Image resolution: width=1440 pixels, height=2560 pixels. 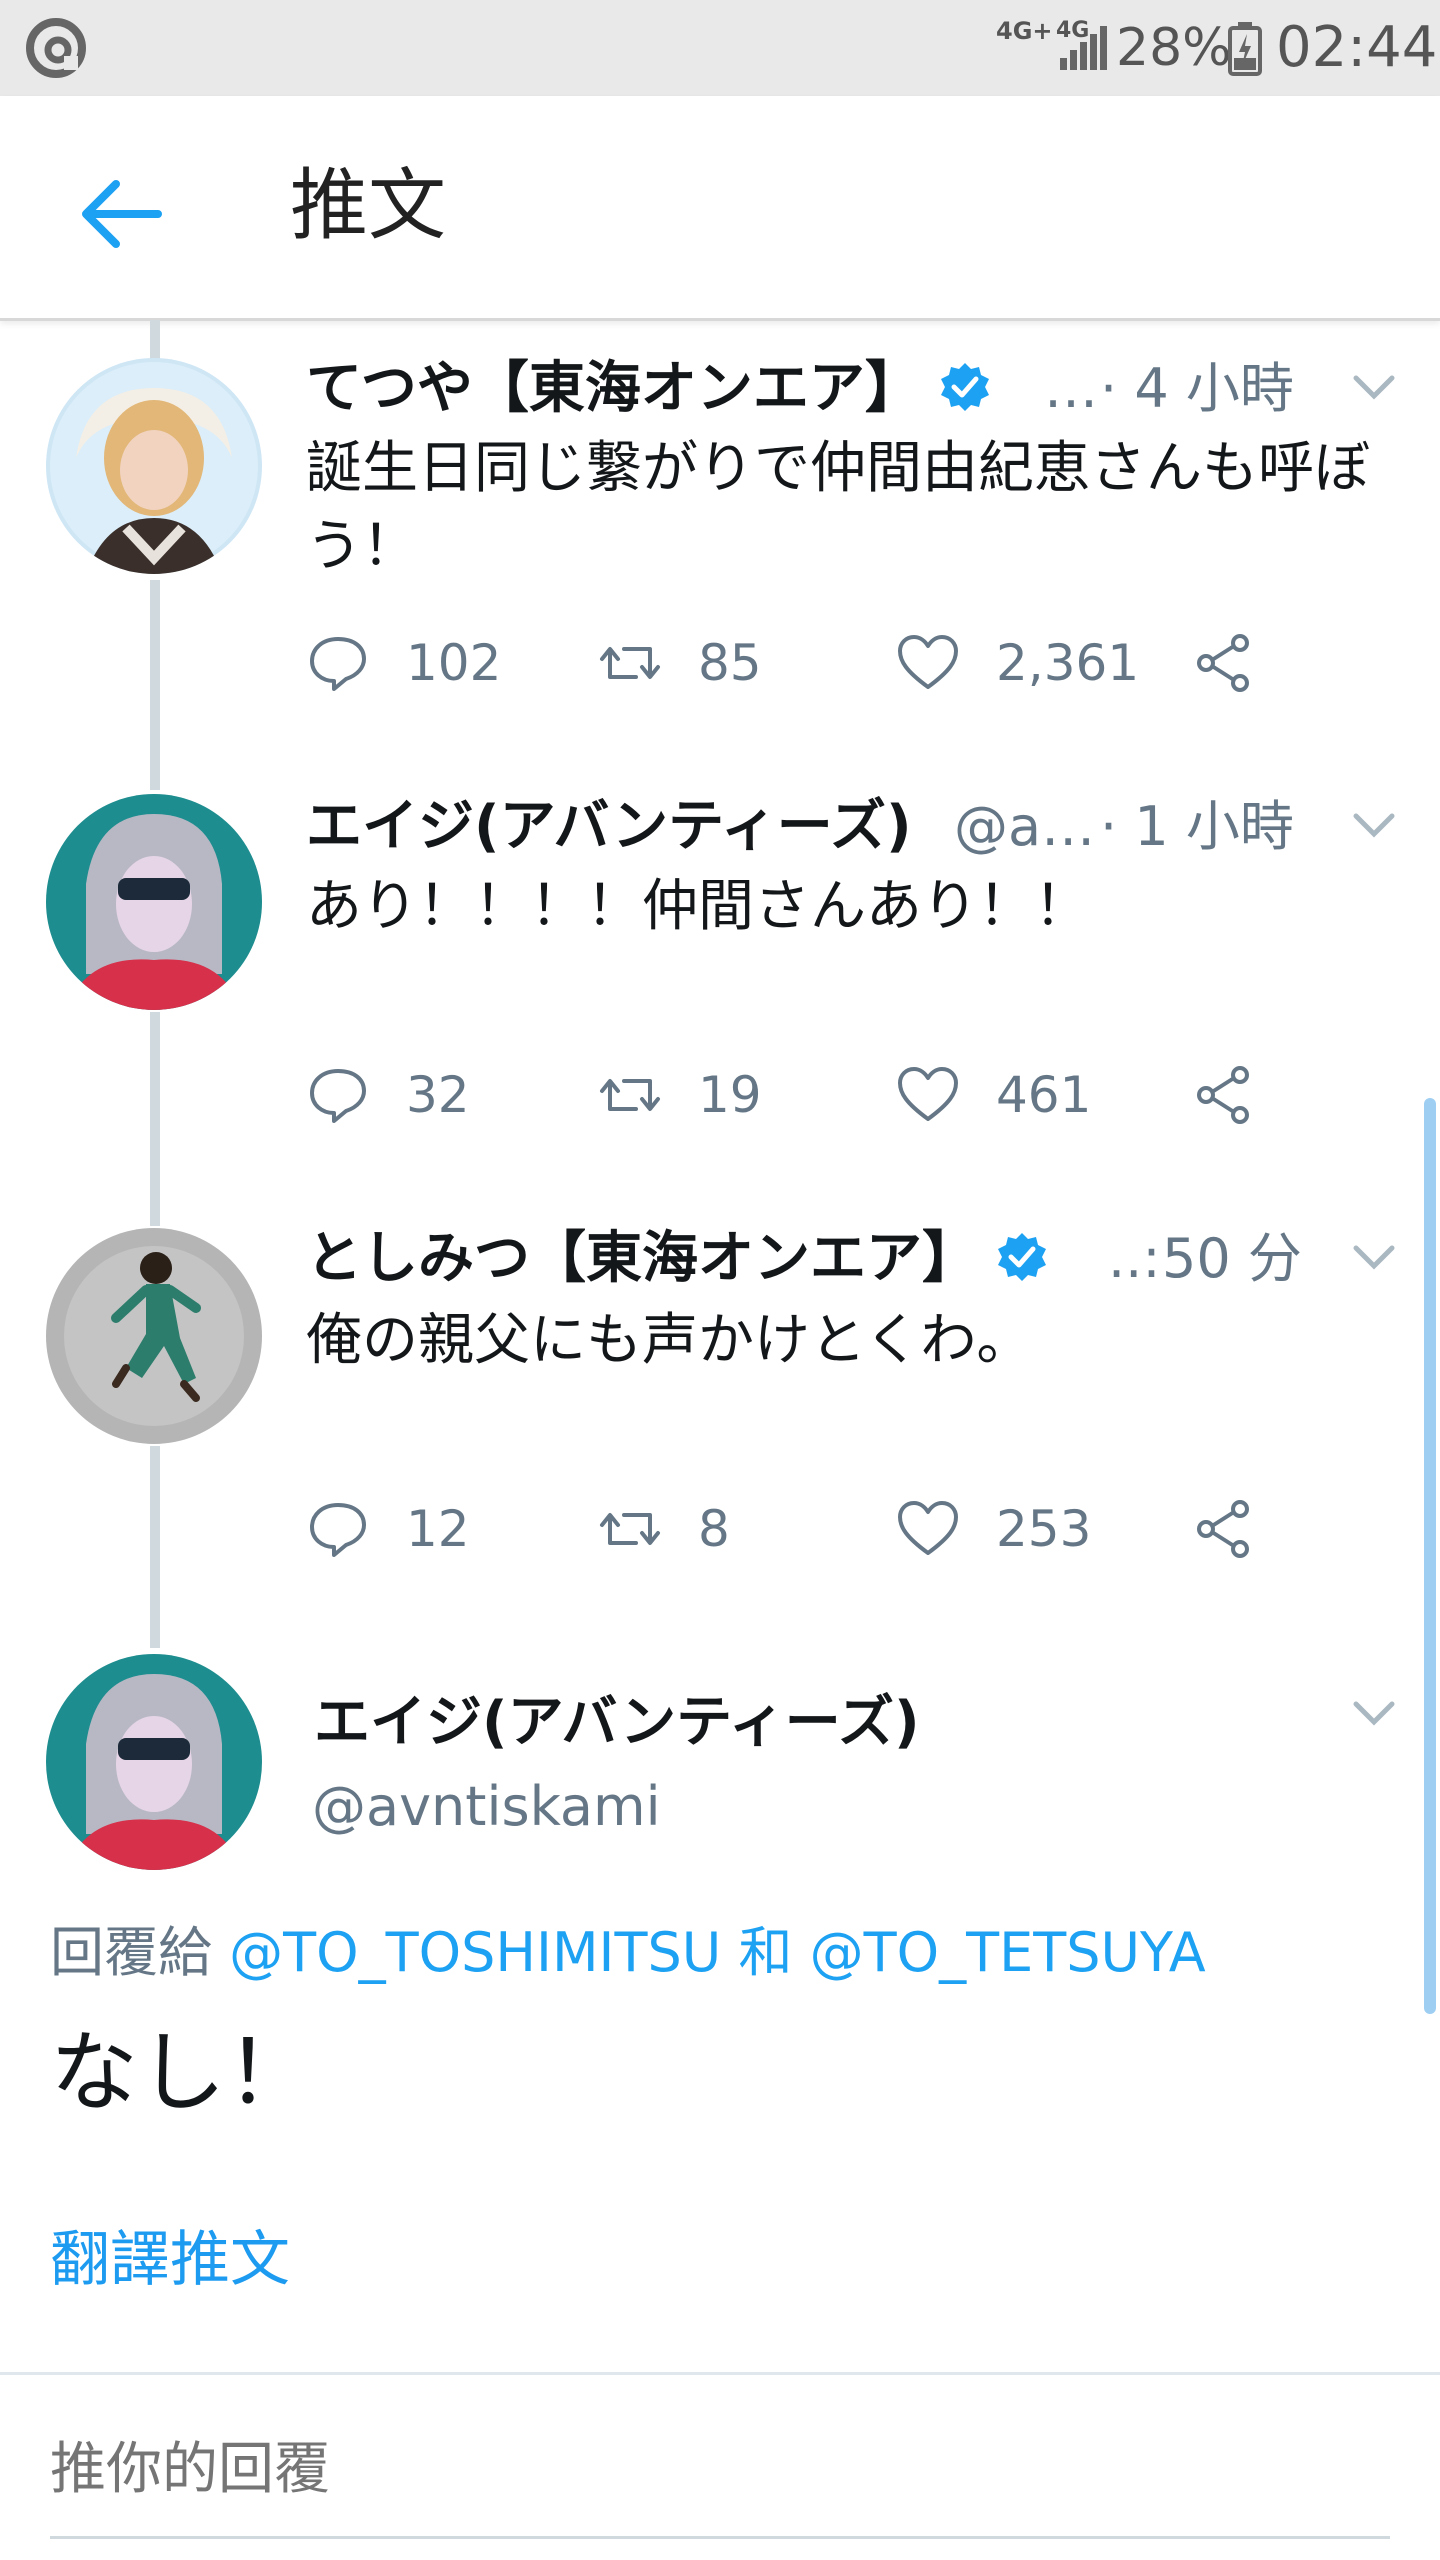 I want to click on tweet-text: 誕生日同じ繋がりで仲間由紀恵さんも呼ぼう！, so click(x=838, y=507).